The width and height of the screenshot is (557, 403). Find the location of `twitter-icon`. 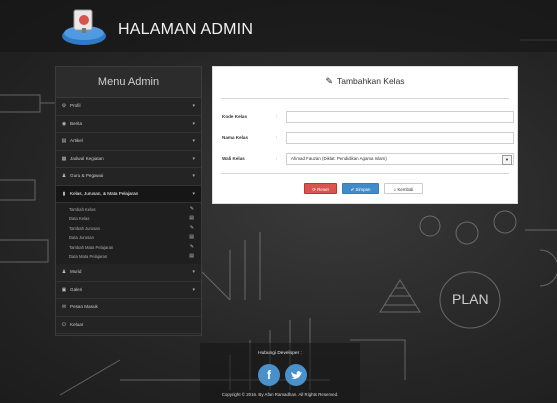

twitter-icon is located at coordinates (296, 375).